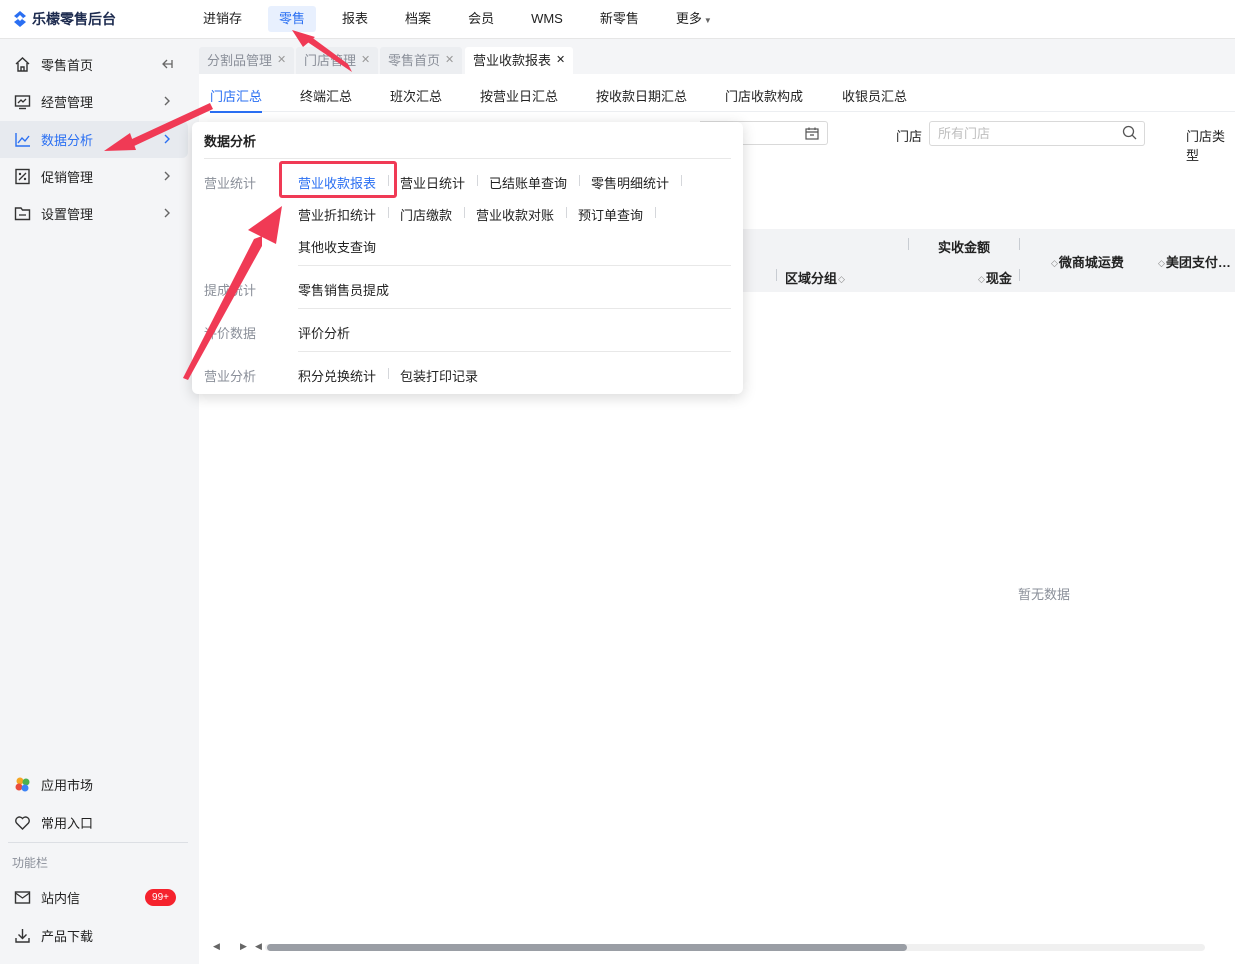 The width and height of the screenshot is (1235, 964). I want to click on link-salesperson-commission: 零售销售员提成, so click(343, 289).